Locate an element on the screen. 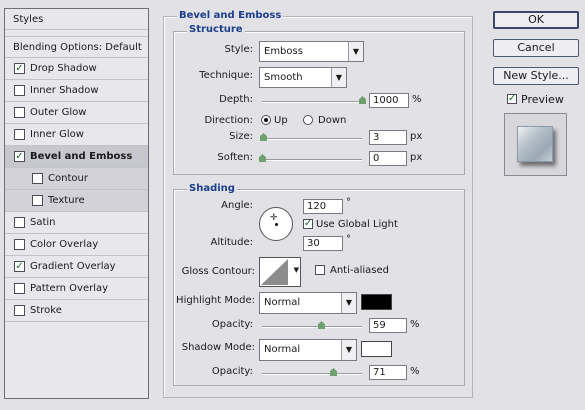  style-item-drop-shadow: ✓ Drop Shadow is located at coordinates (76, 69).